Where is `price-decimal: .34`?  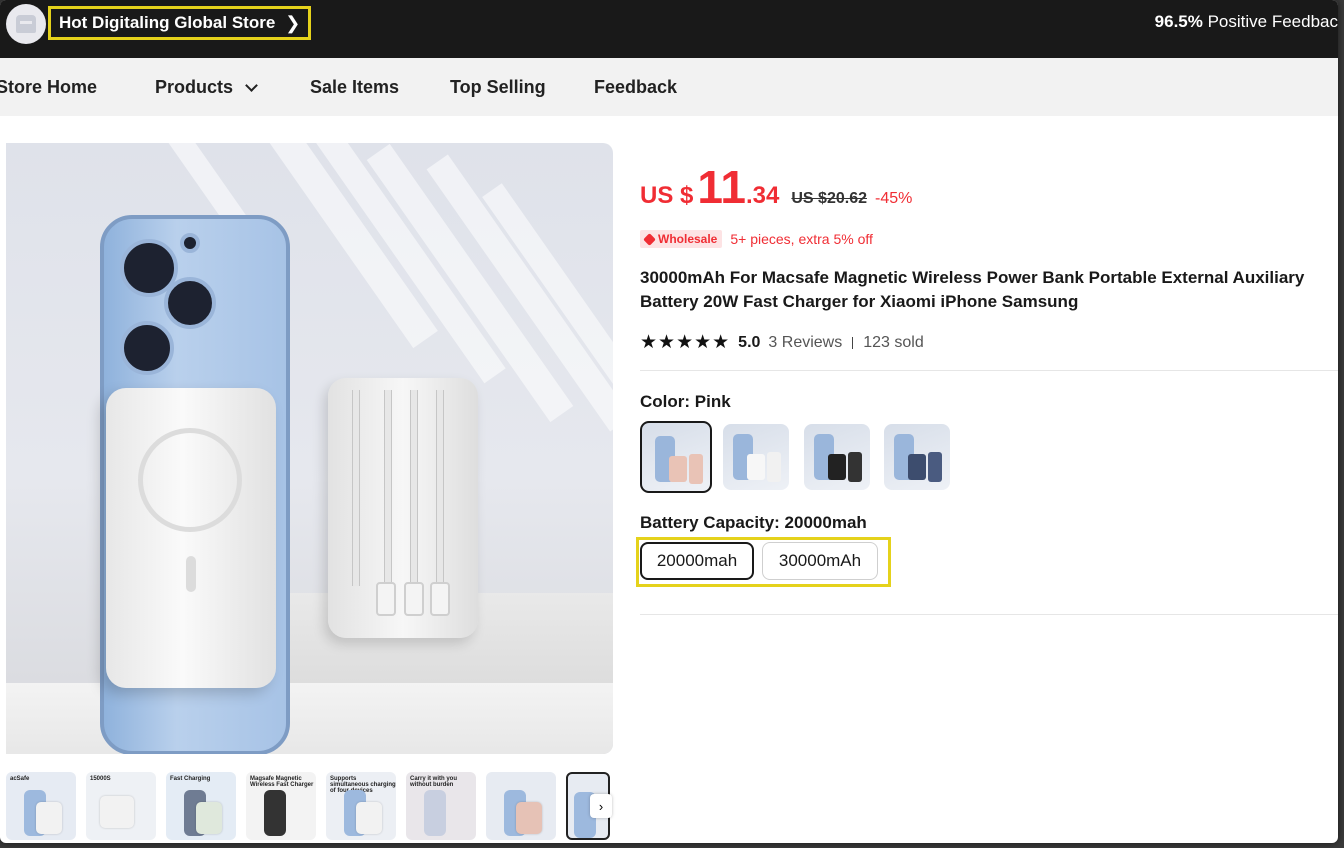 price-decimal: .34 is located at coordinates (763, 195).